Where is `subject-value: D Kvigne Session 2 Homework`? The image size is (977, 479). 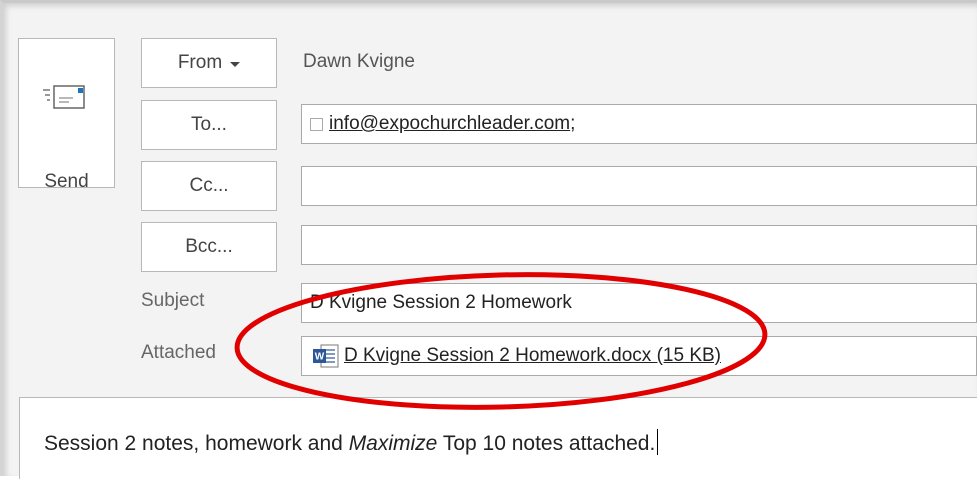
subject-value: D Kvigne Session 2 Homework is located at coordinates (441, 302).